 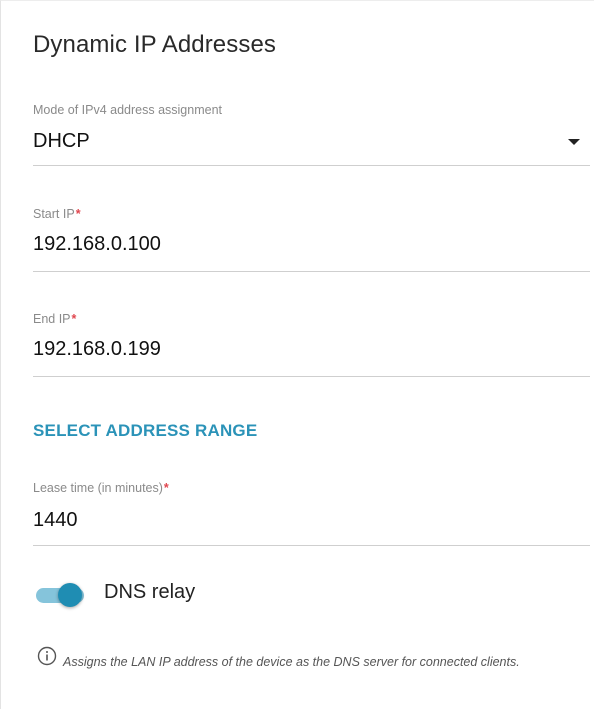 I want to click on end-ip-field: End IP*, so click(x=311, y=341).